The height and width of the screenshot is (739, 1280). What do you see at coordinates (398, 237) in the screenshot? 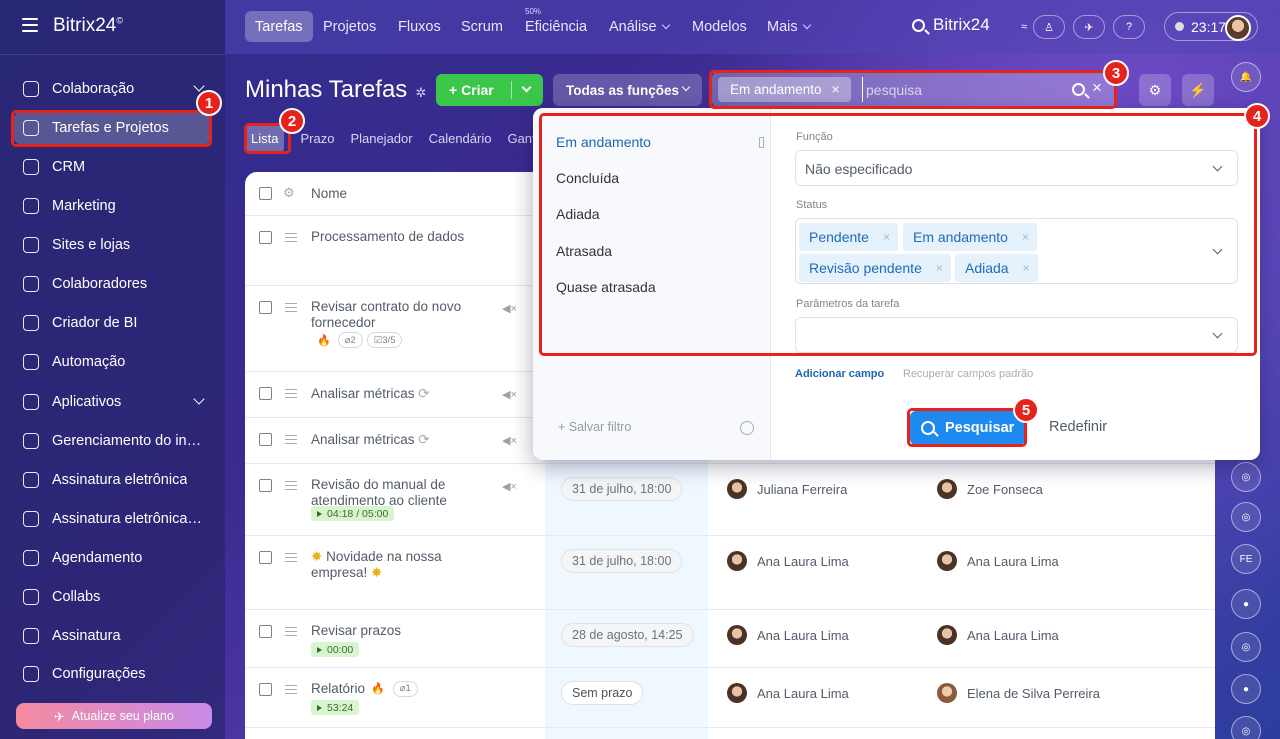
I see `task-name: Processamento de dados` at bounding box center [398, 237].